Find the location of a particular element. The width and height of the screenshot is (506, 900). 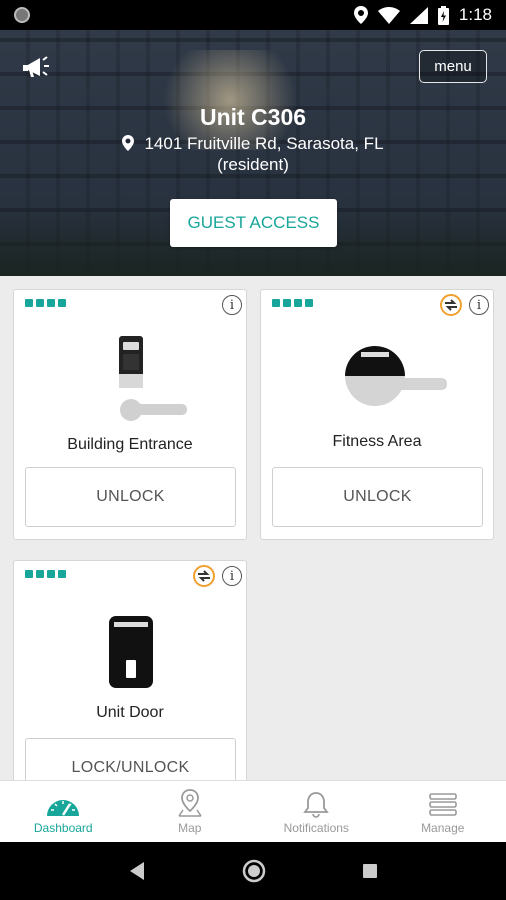

nav-manage: Manage is located at coordinates (443, 811).